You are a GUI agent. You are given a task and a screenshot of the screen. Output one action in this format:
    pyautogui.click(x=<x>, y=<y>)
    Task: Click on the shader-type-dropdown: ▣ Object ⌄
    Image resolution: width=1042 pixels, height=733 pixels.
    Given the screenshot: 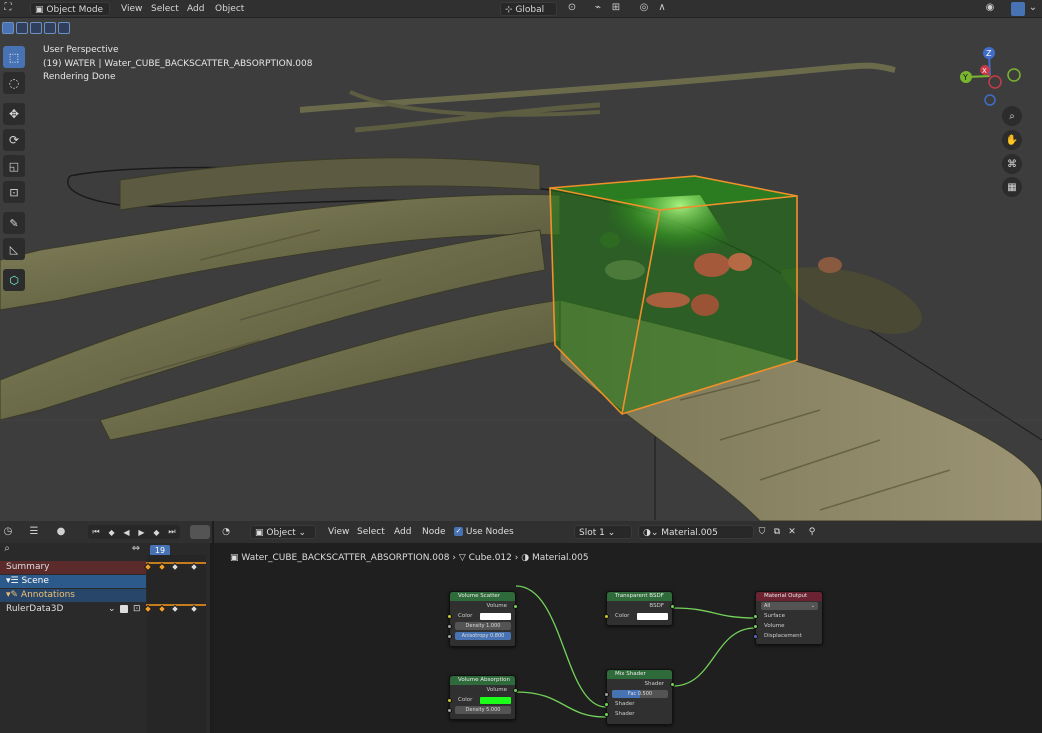 What is the action you would take?
    pyautogui.click(x=283, y=532)
    